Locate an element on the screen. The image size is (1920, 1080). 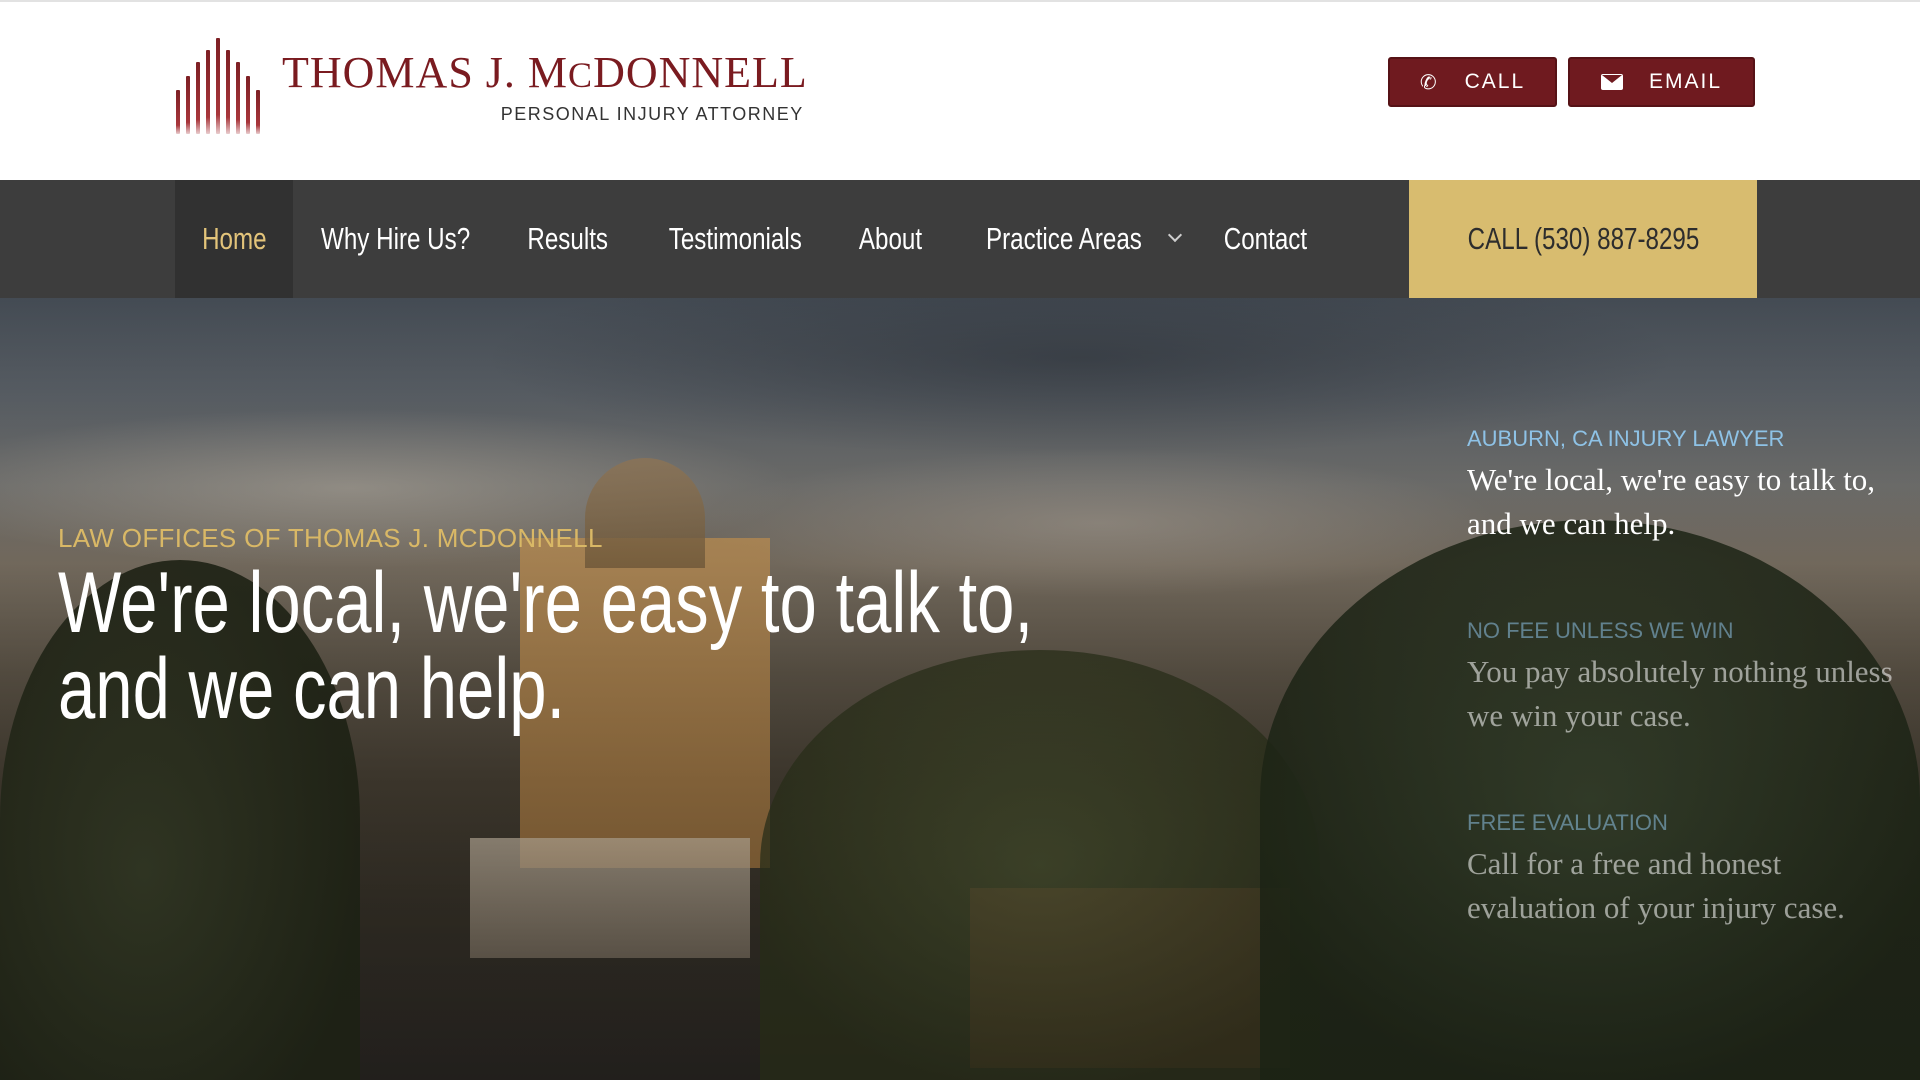
envelope-icon is located at coordinates (1611, 82).